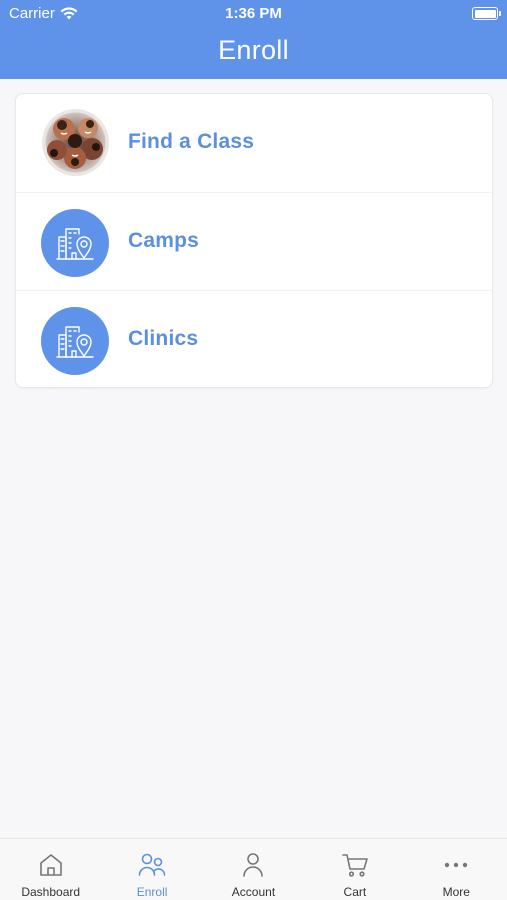 The width and height of the screenshot is (507, 900). What do you see at coordinates (456, 865) in the screenshot?
I see `more-dots-icon` at bounding box center [456, 865].